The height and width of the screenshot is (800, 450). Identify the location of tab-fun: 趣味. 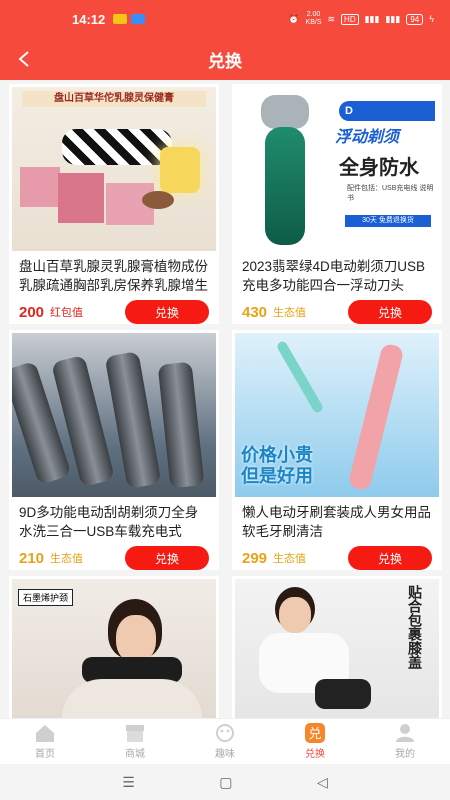
(225, 741).